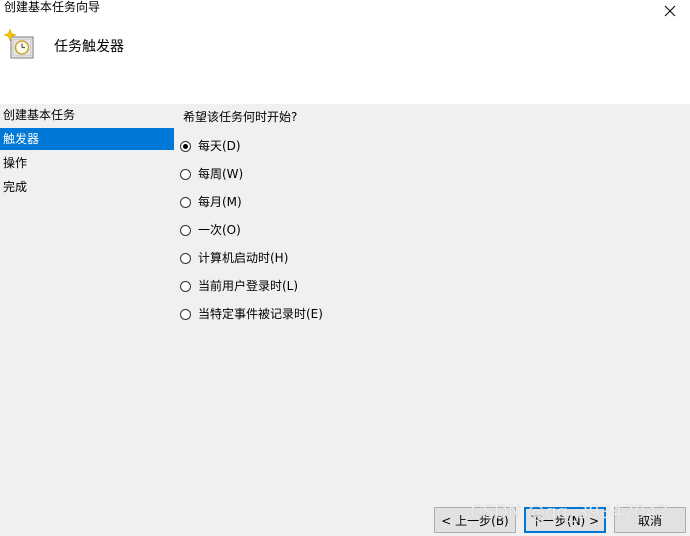 Image resolution: width=690 pixels, height=536 pixels. I want to click on radio-daily: 每天(D), so click(210, 146).